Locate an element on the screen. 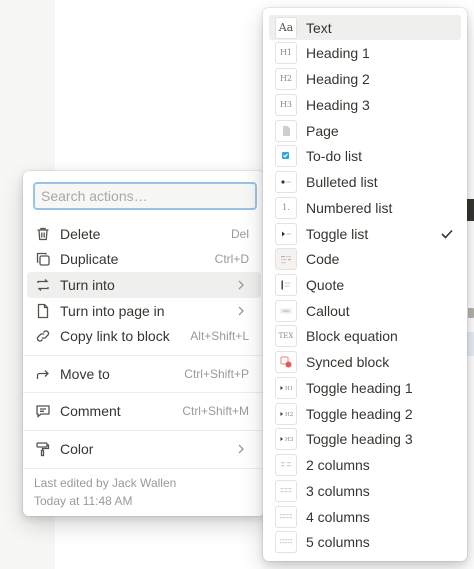 The width and height of the screenshot is (474, 569). action-label: Turn into is located at coordinates (87, 285).